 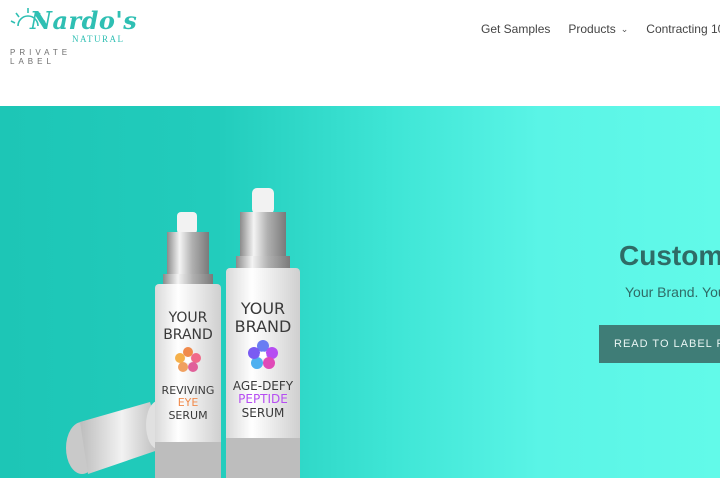 I want to click on logo: Nardo's NATURAL PRIVATE LABEL, so click(x=72, y=35).